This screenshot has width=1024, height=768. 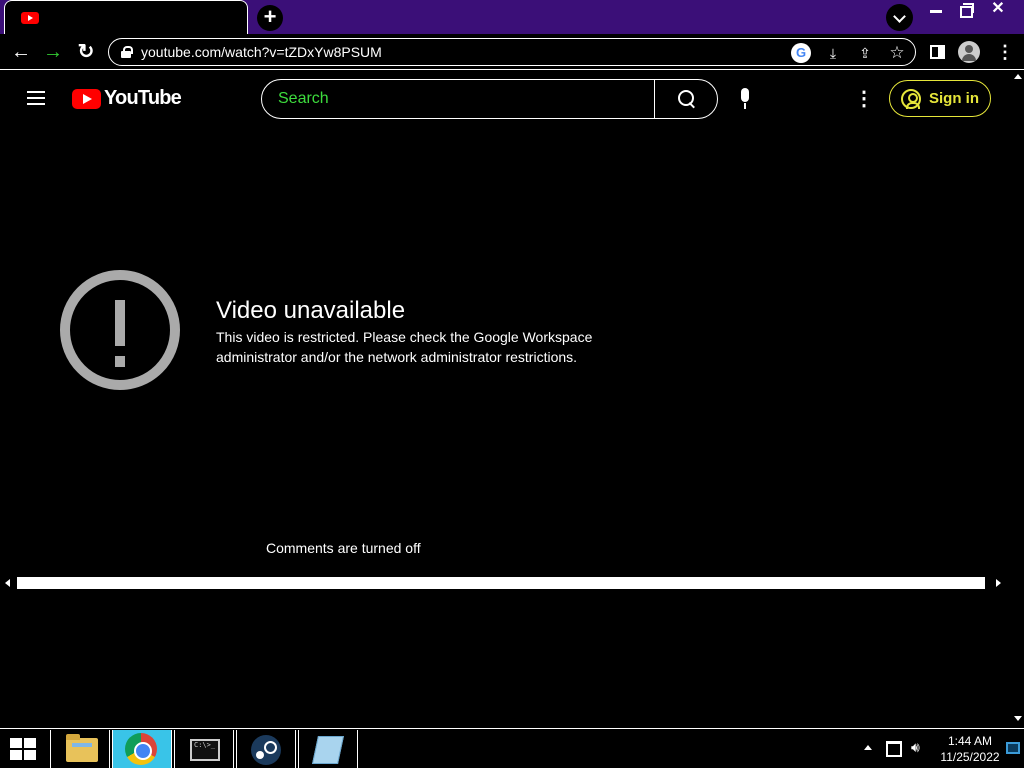 I want to click on new-tab-button: +, so click(x=270, y=18).